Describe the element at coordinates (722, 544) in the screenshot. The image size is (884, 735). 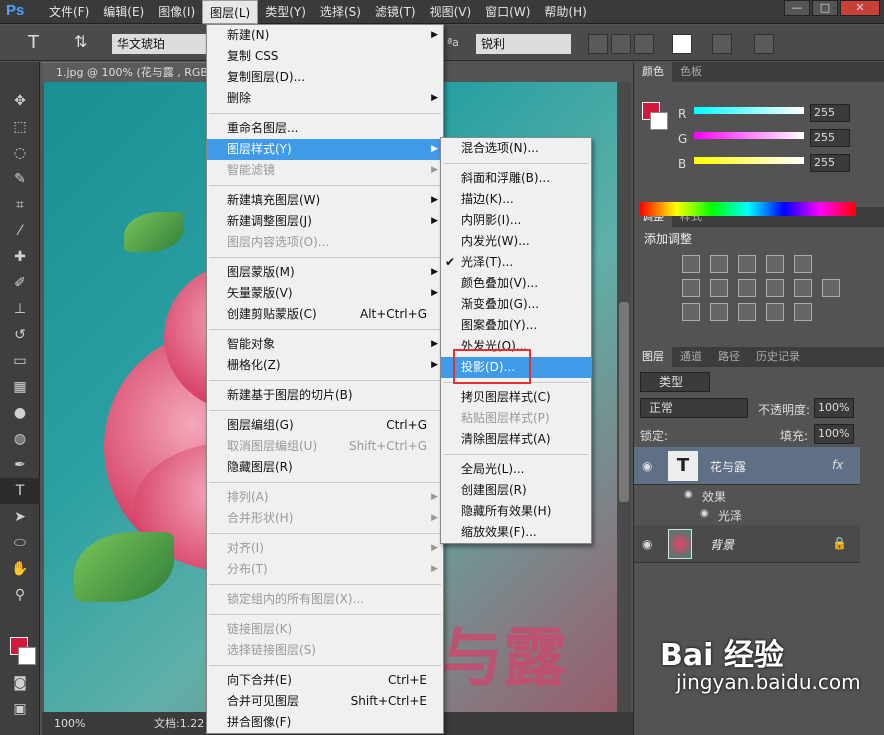
I see `layer-name: 背景` at that location.